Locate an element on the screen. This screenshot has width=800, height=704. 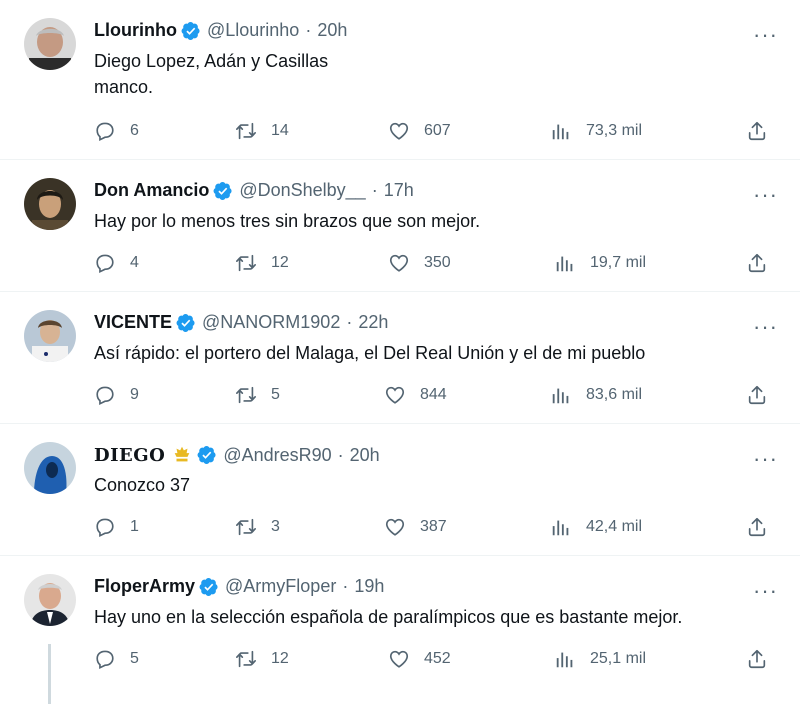
timestamp: 22h is located at coordinates (373, 322).